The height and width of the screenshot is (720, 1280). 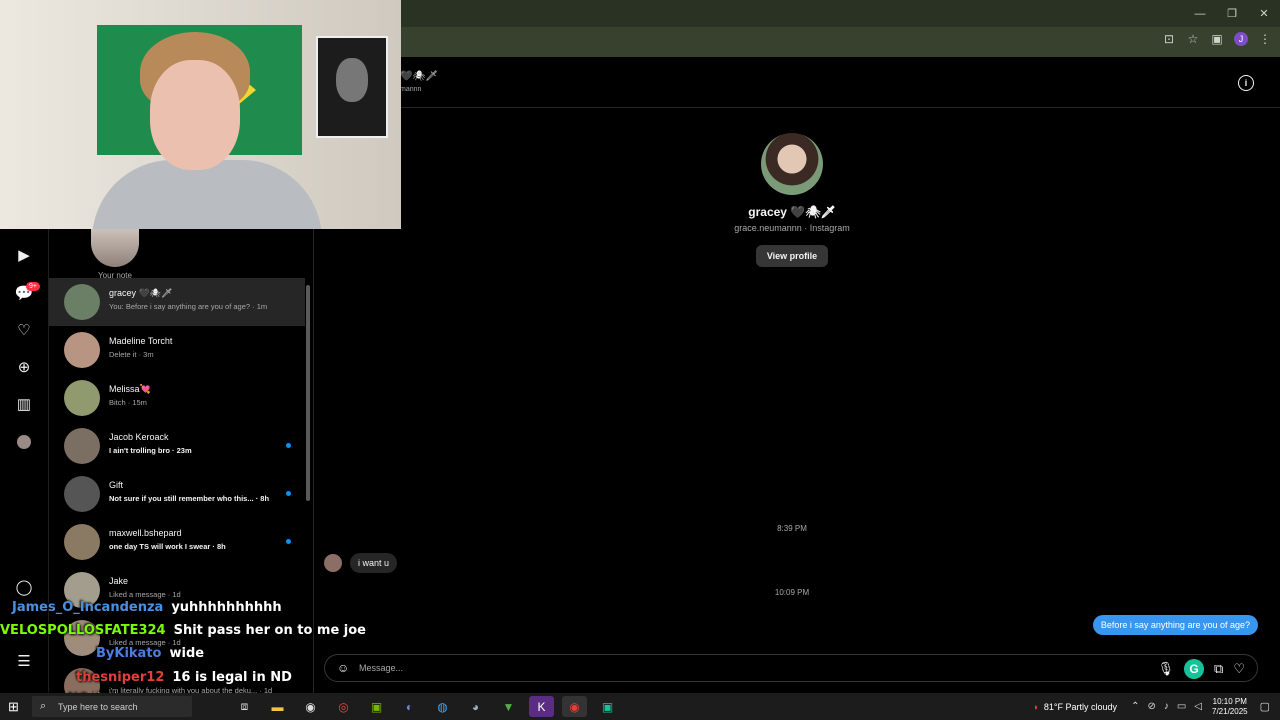 I want to click on streamer-face, so click(x=195, y=115).